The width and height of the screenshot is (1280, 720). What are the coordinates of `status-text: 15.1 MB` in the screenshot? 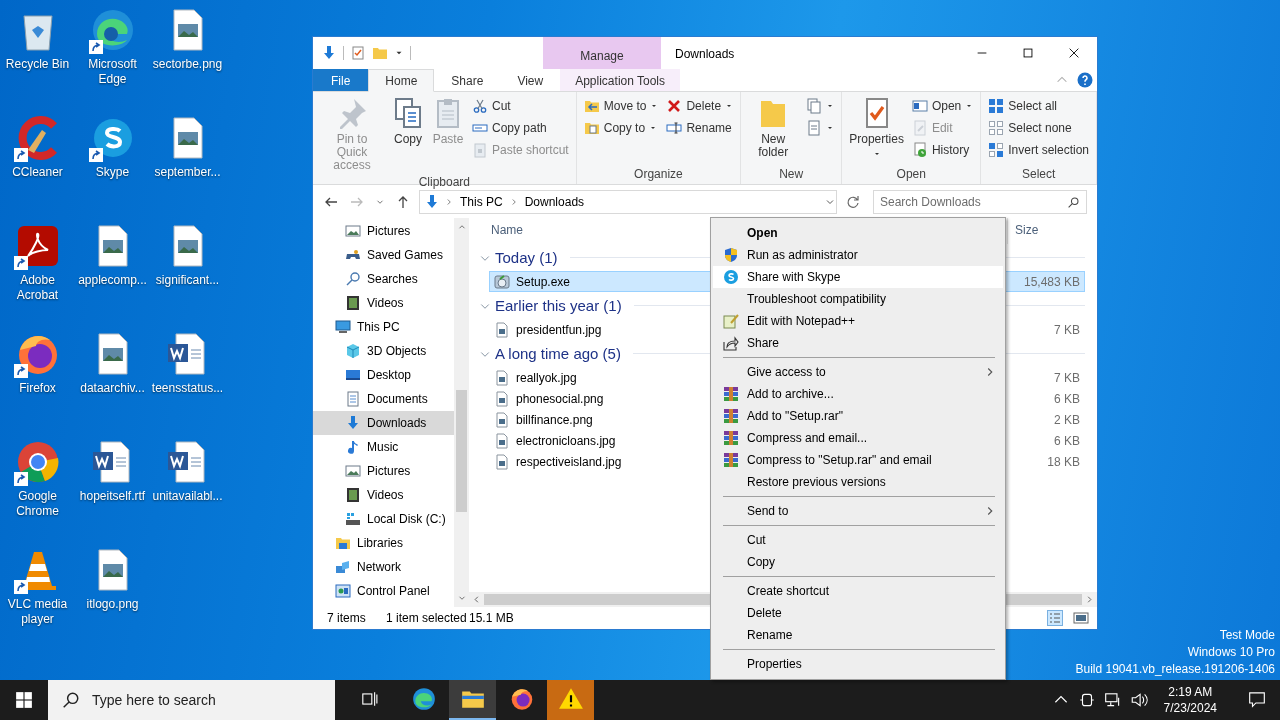 It's located at (491, 618).